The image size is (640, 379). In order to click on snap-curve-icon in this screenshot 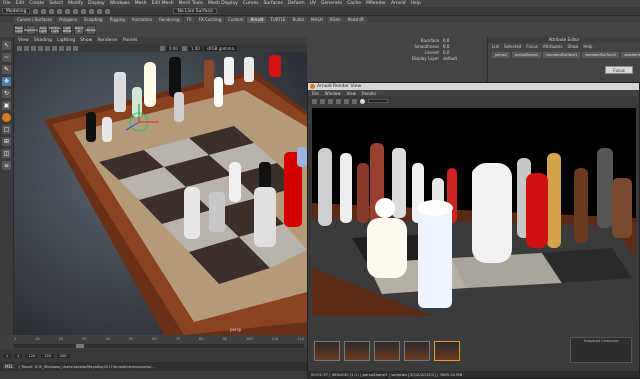, I will do `click(84, 11)`.